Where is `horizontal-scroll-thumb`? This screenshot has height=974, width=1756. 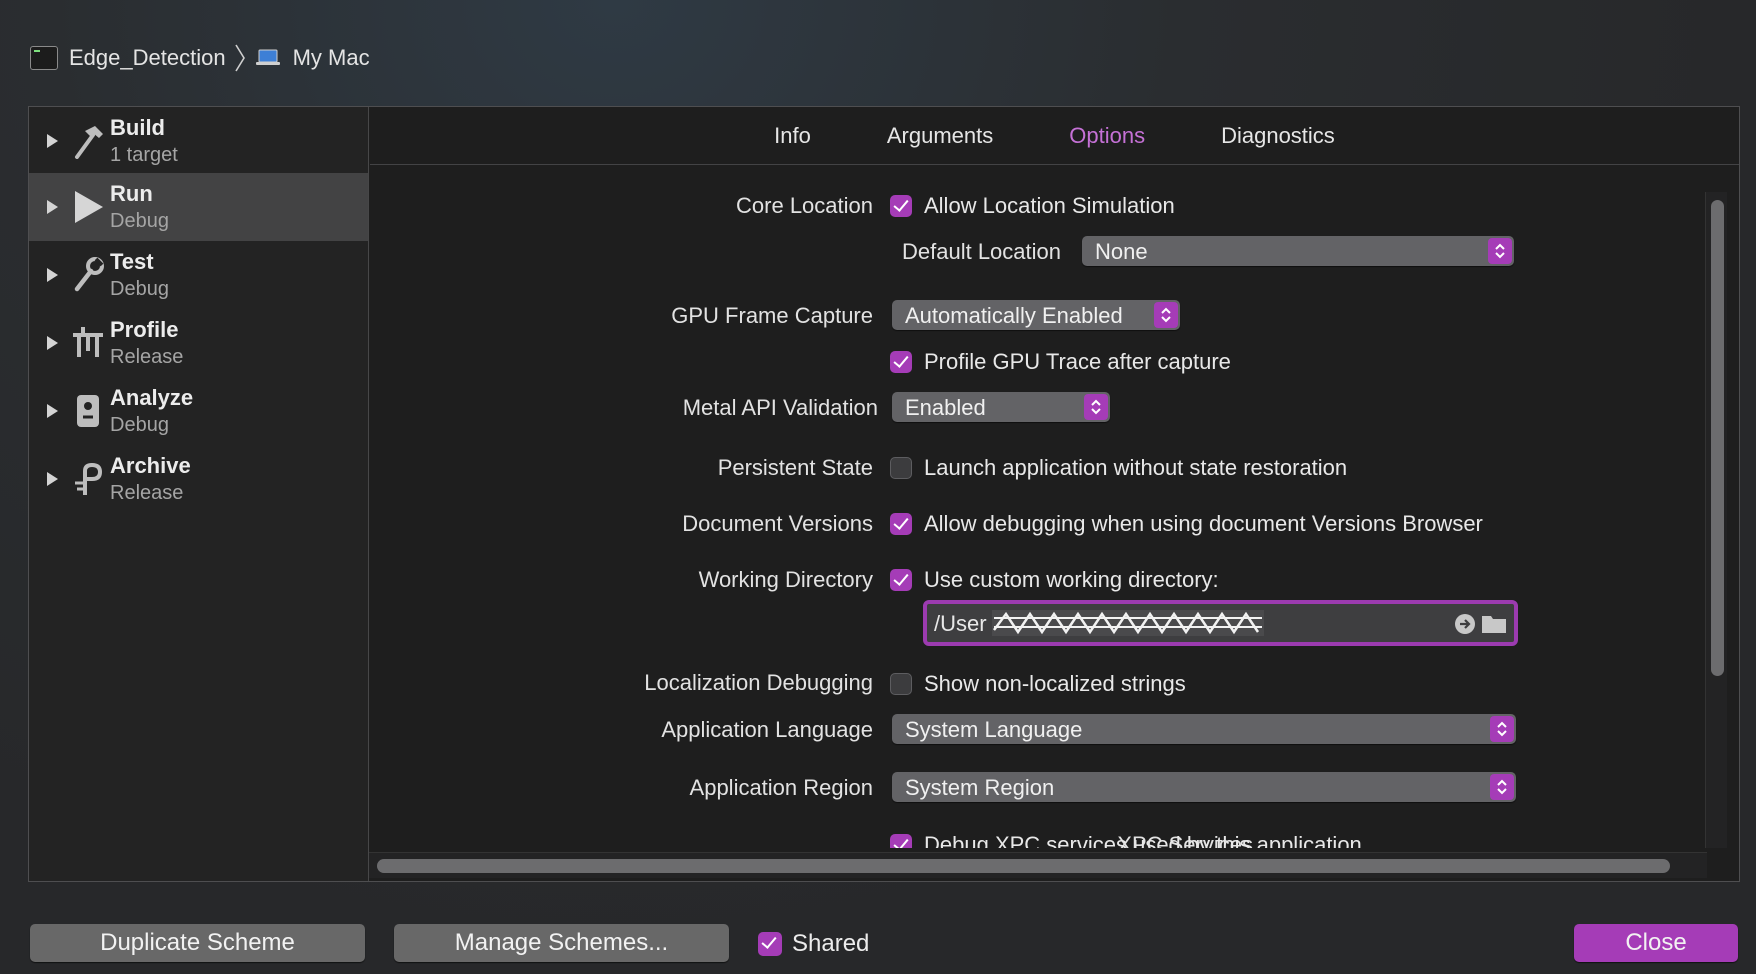
horizontal-scroll-thumb is located at coordinates (1023, 866).